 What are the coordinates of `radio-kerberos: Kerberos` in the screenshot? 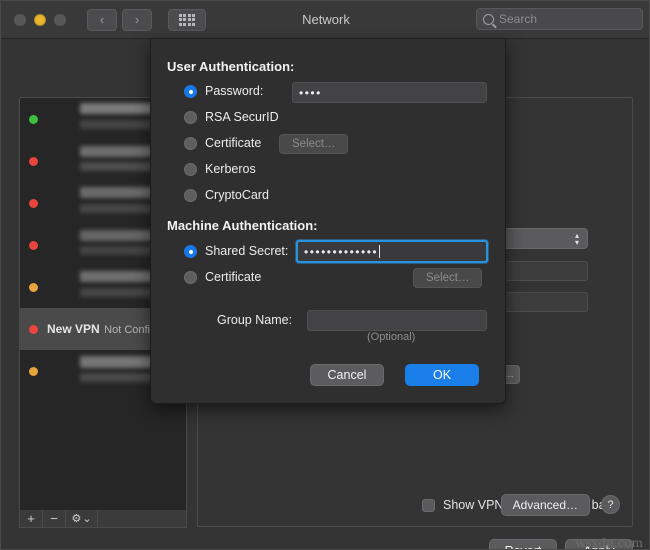 It's located at (220, 169).